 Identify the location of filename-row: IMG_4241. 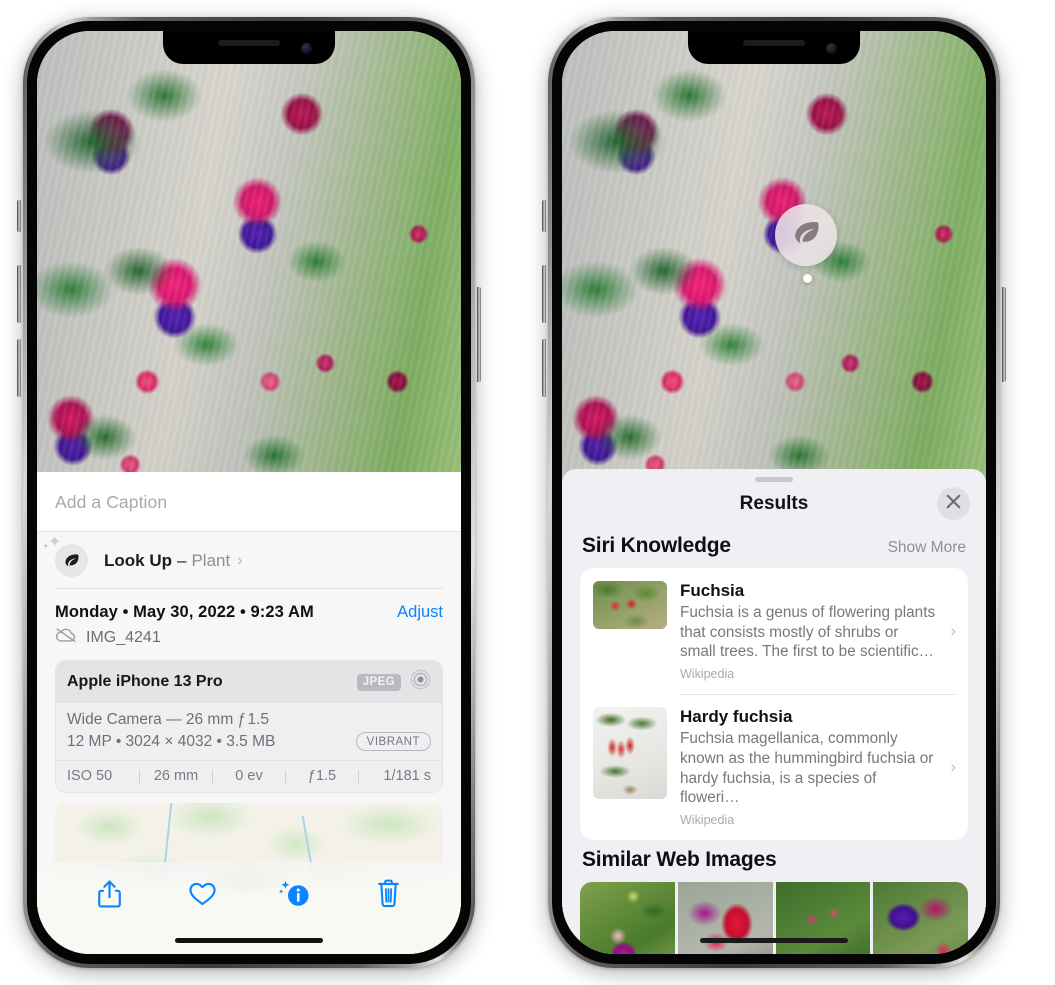
(249, 641).